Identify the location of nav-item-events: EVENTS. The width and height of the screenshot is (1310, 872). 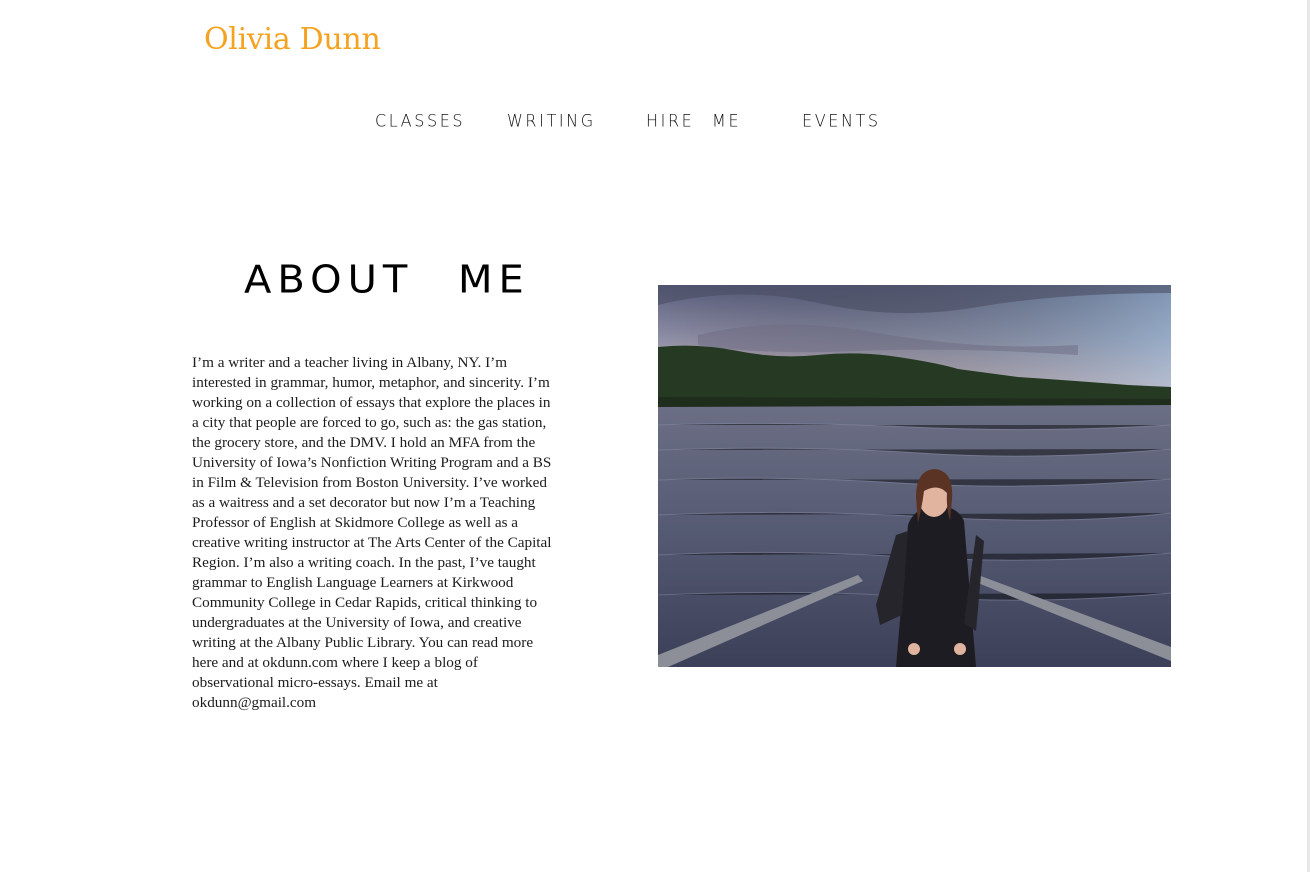
(841, 121).